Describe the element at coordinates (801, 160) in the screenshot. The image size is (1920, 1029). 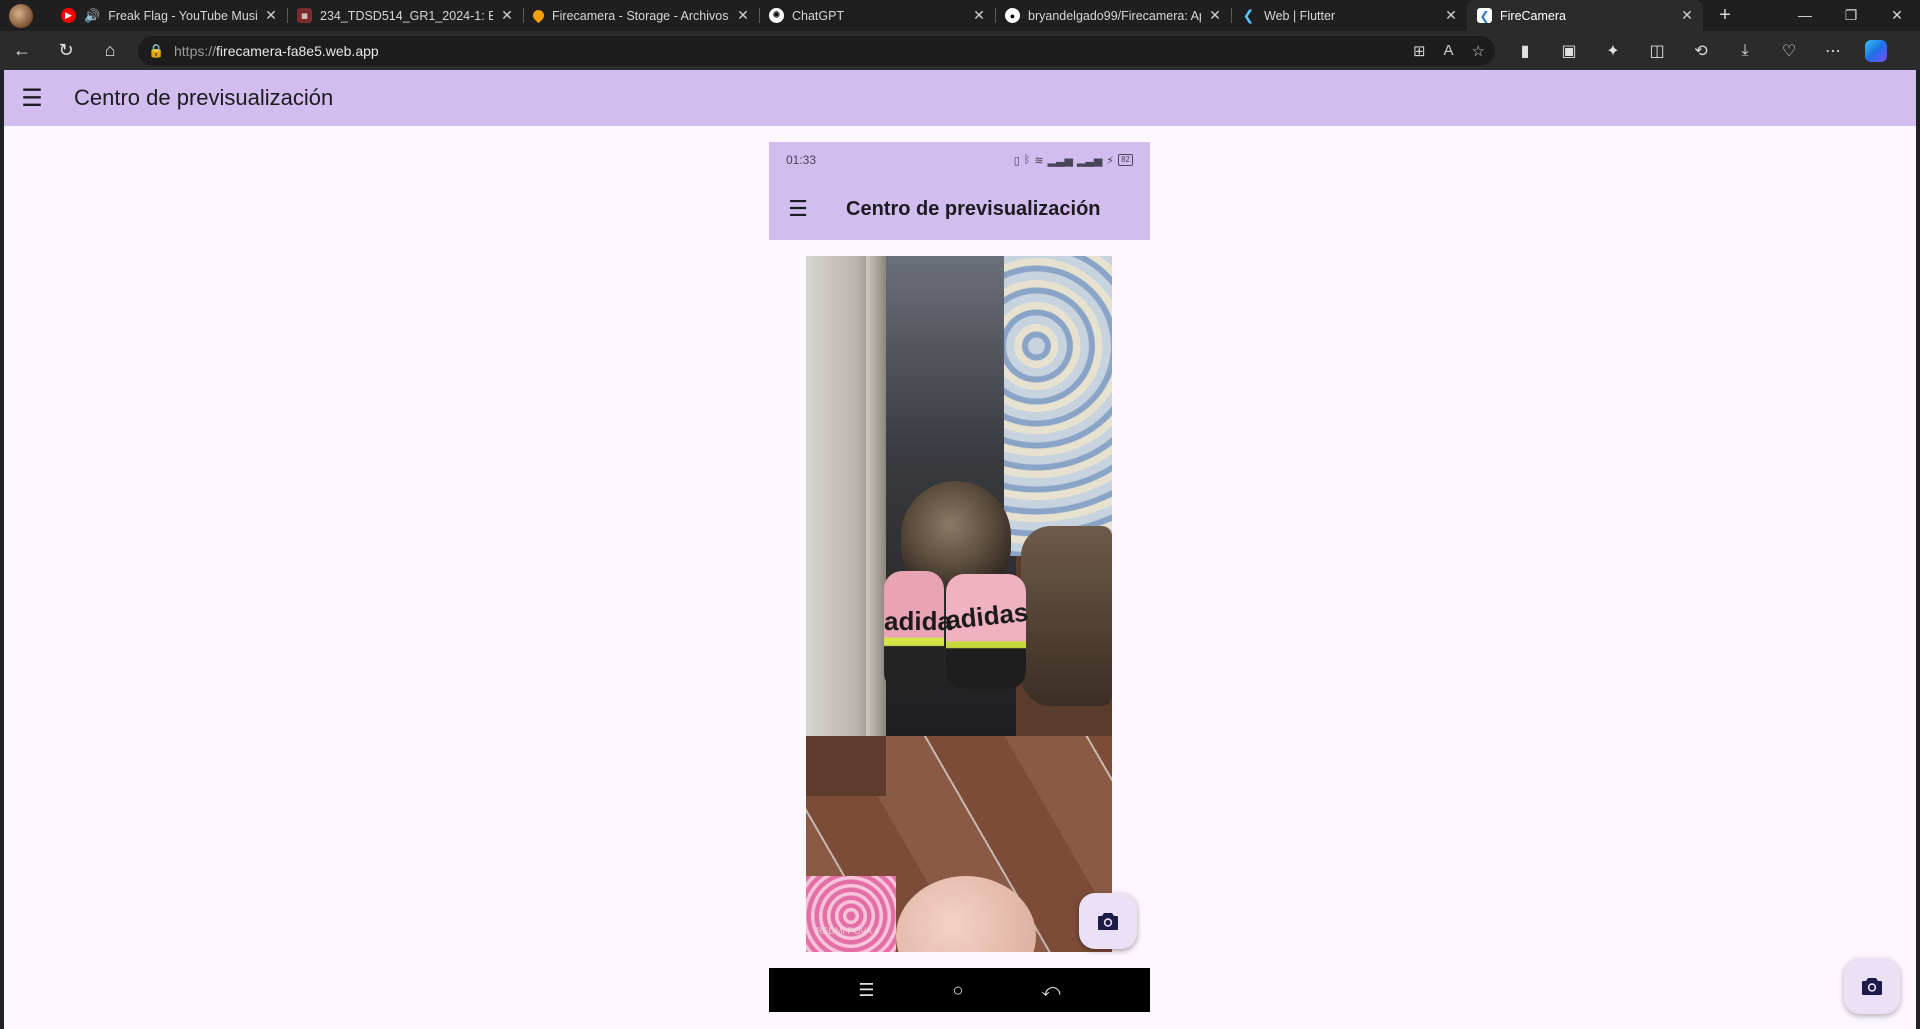
I see `phone-clock: 01:33` at that location.